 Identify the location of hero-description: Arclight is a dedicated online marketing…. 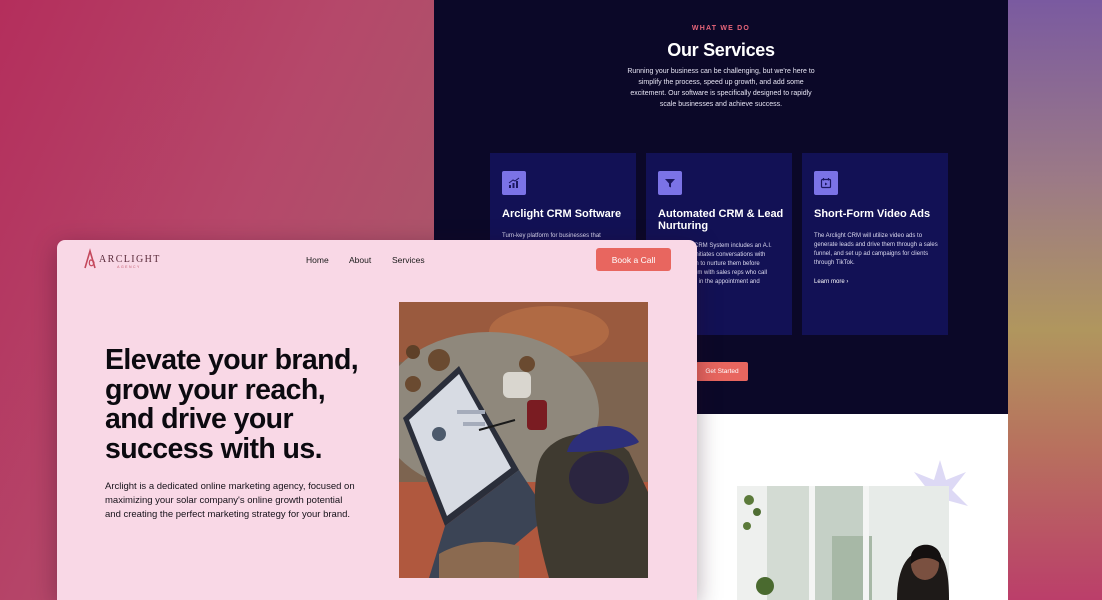
(230, 500).